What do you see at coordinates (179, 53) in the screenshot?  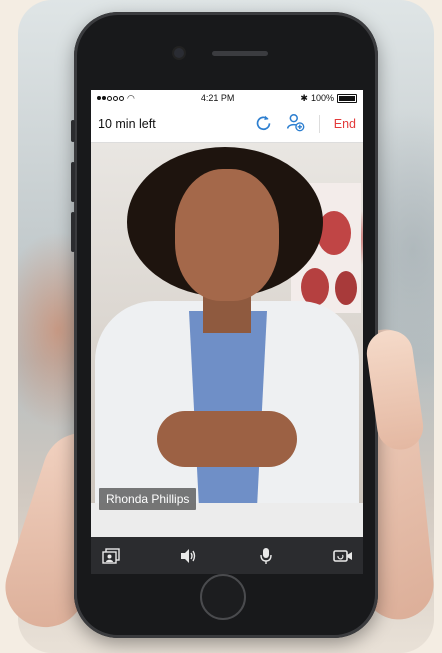 I see `front-camera` at bounding box center [179, 53].